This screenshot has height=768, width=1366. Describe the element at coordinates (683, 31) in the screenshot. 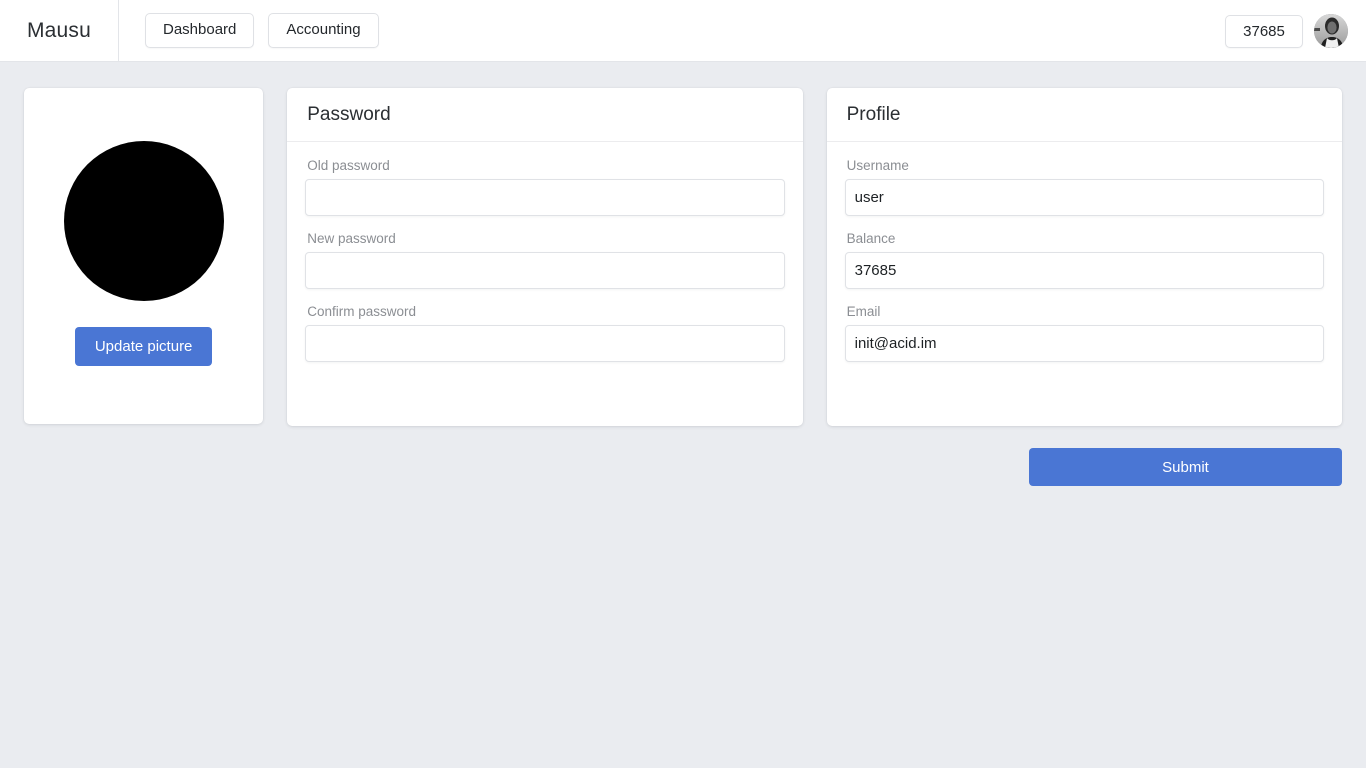

I see `top-navbar: Mausu Dashboard Accounting 37685` at that location.